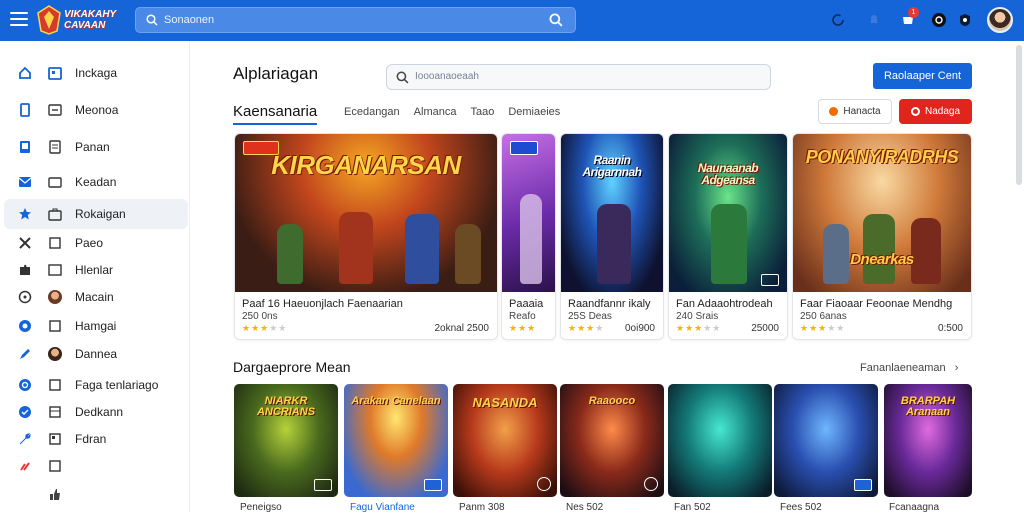 This screenshot has width=1024, height=513. Describe the element at coordinates (25, 110) in the screenshot. I see `phone-icon` at that location.